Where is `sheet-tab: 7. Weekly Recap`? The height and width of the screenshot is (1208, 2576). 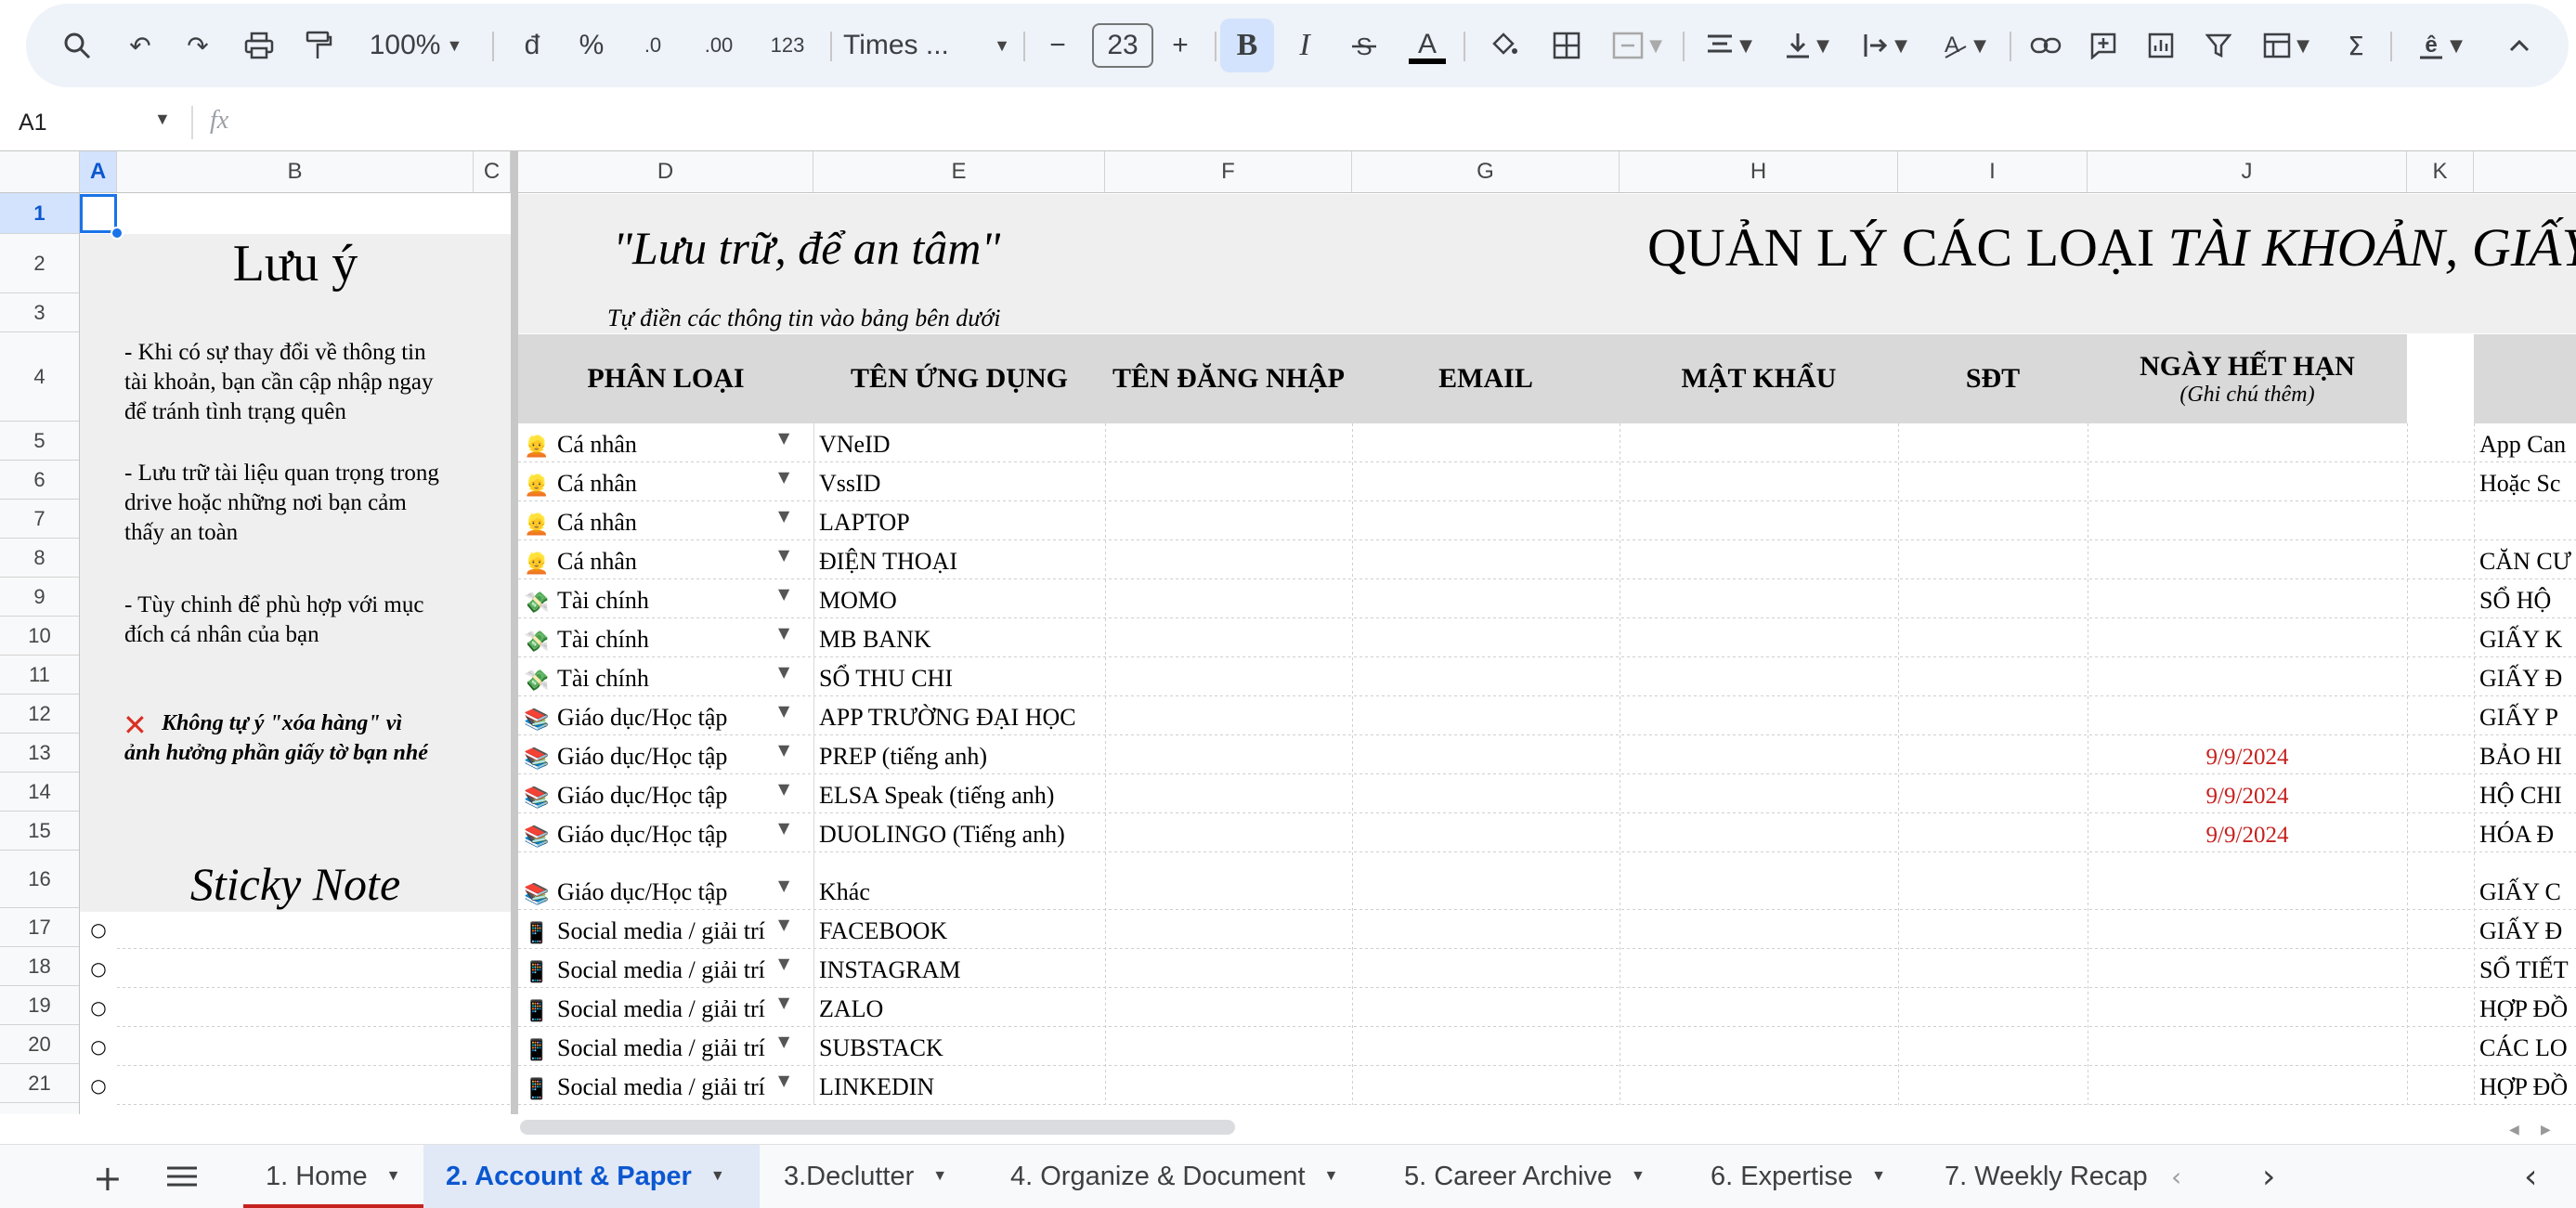
sheet-tab: 7. Weekly Recap is located at coordinates (2043, 1176).